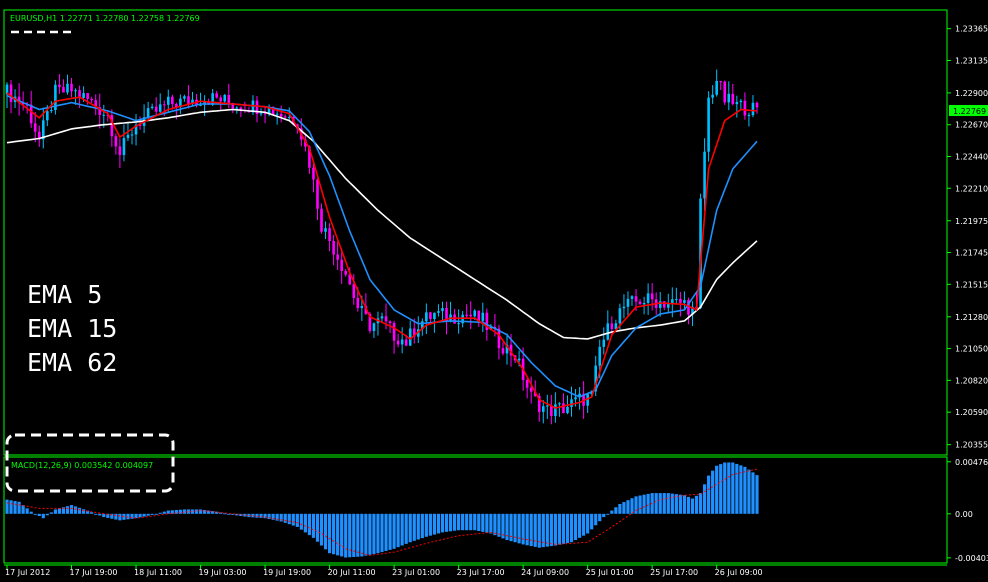 The height and width of the screenshot is (582, 988). Describe the element at coordinates (27, 572) in the screenshot. I see `time-tick-label: 17 Jul 2012` at that location.